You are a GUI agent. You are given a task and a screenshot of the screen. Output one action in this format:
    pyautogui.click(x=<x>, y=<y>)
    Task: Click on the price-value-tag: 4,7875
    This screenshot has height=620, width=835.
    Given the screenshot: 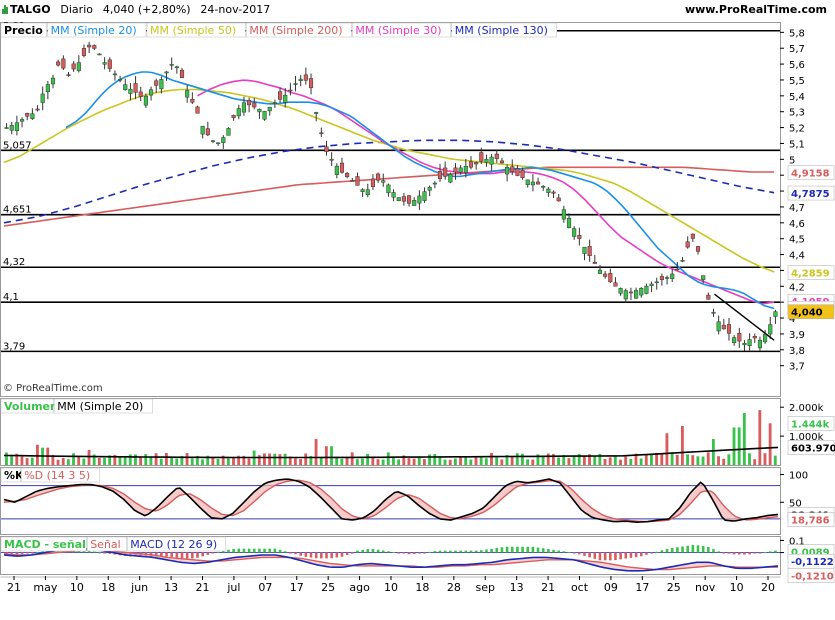 What is the action you would take?
    pyautogui.click(x=811, y=193)
    